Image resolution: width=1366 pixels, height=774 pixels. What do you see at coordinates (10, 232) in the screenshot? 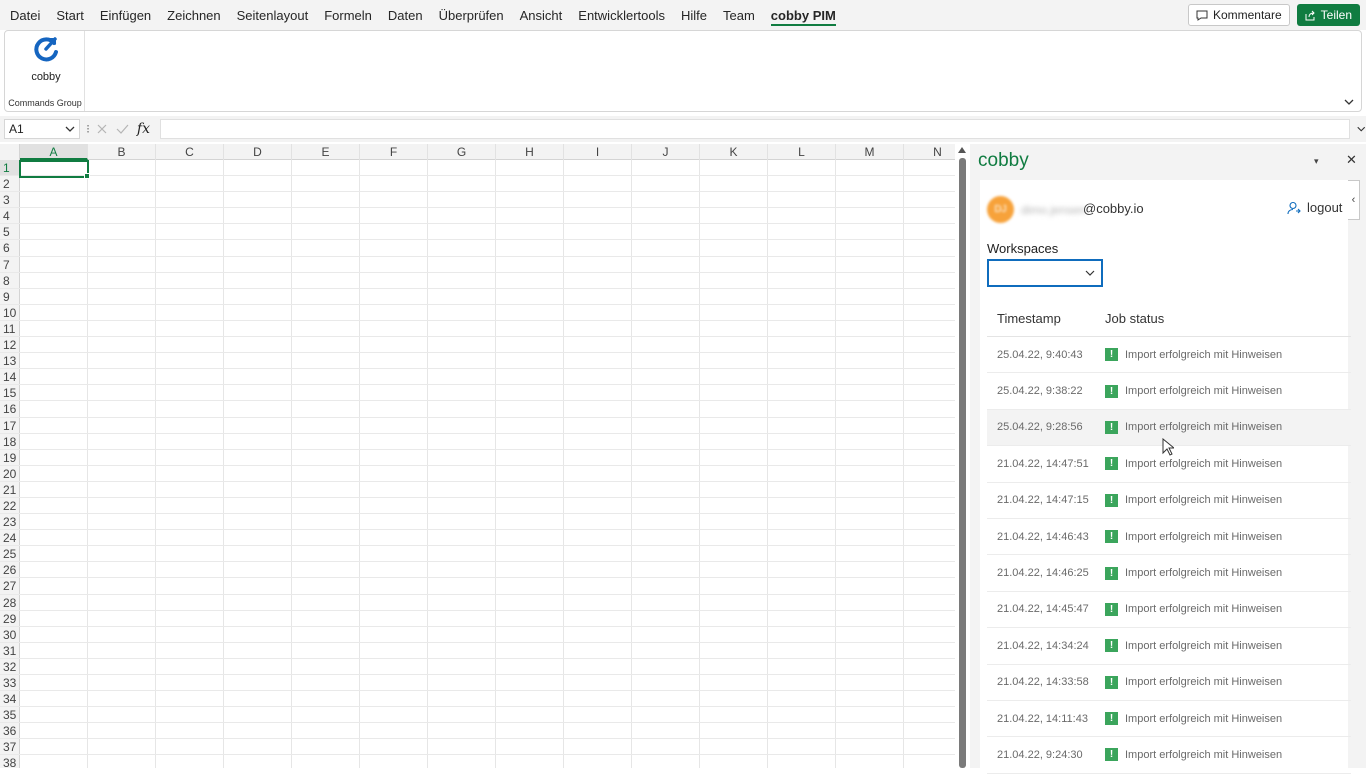
I see `row-header: 5` at bounding box center [10, 232].